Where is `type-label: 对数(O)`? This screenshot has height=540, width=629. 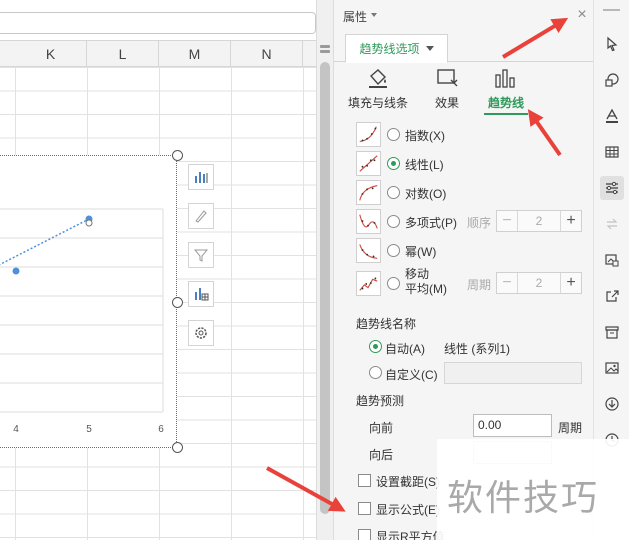 type-label: 对数(O) is located at coordinates (426, 194).